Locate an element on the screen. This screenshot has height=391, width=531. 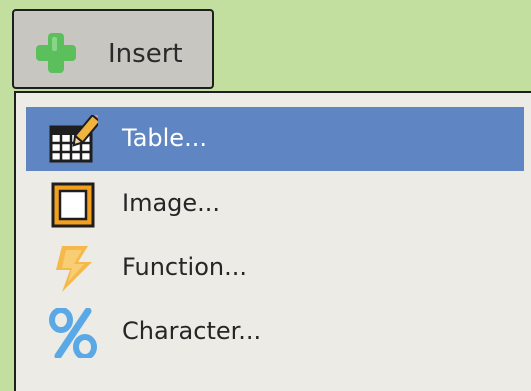
percent-icon is located at coordinates (73, 333).